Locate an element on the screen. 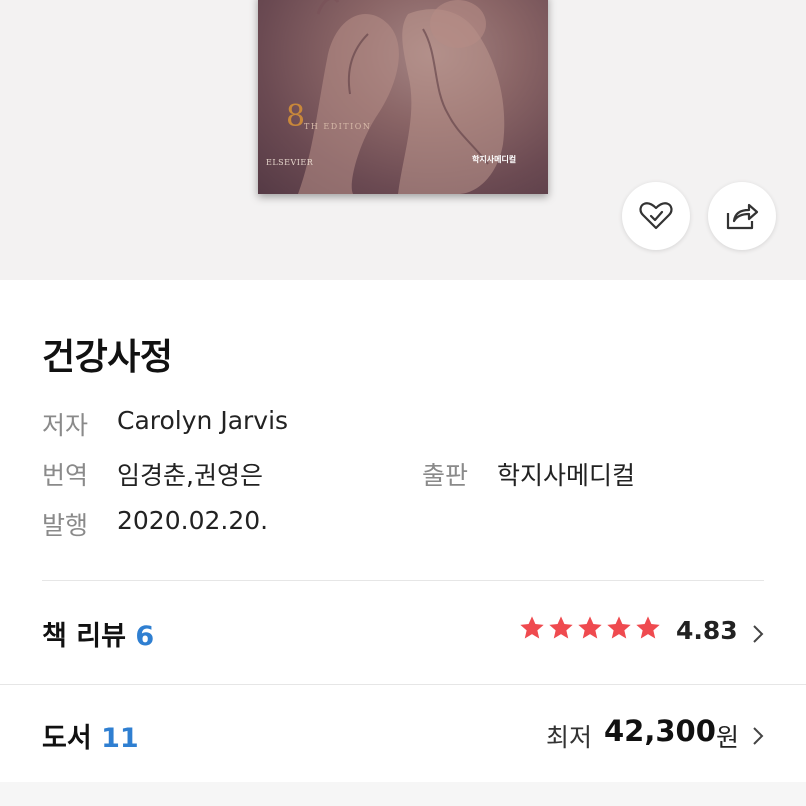 The height and width of the screenshot is (806, 806). listings-heading: 도서 11 is located at coordinates (90, 735).